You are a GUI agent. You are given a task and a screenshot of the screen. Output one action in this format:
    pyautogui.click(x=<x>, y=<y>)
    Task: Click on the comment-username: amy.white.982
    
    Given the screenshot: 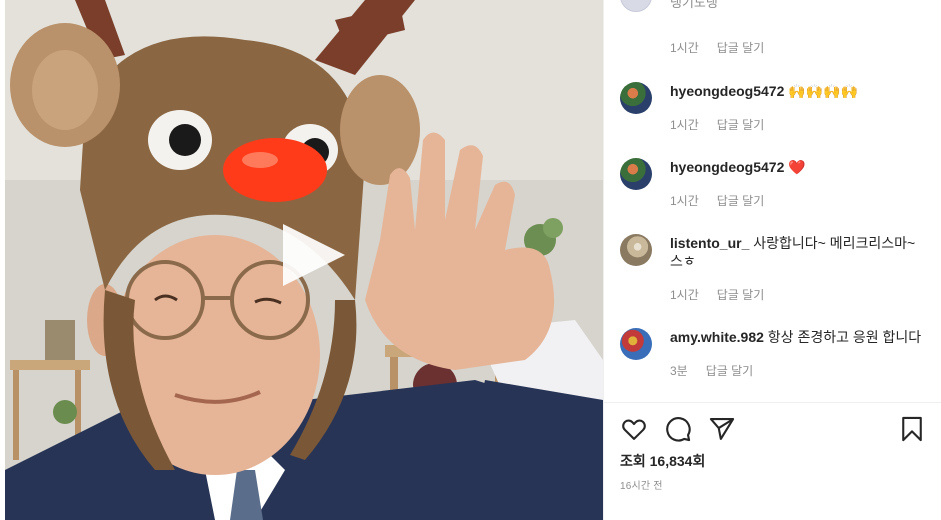 What is the action you would take?
    pyautogui.click(x=717, y=337)
    